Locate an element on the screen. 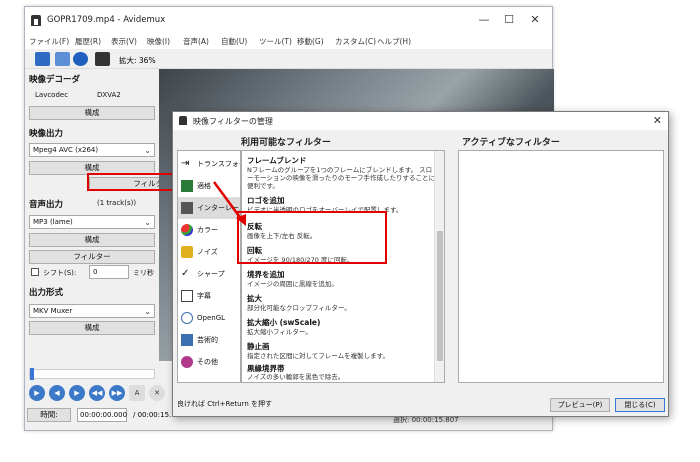  category-label: シャープ is located at coordinates (211, 274).